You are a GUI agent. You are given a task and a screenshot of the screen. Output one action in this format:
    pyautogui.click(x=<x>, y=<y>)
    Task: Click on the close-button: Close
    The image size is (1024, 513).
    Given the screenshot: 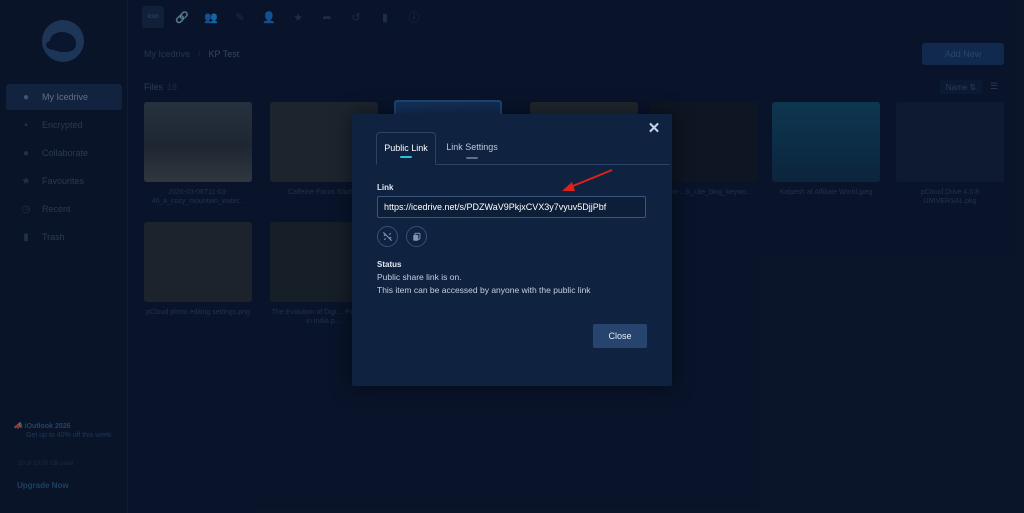 What is the action you would take?
    pyautogui.click(x=620, y=336)
    